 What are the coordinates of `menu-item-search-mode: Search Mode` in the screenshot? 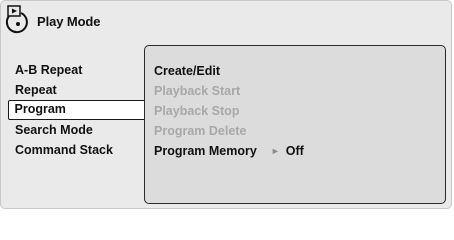 It's located at (83, 130).